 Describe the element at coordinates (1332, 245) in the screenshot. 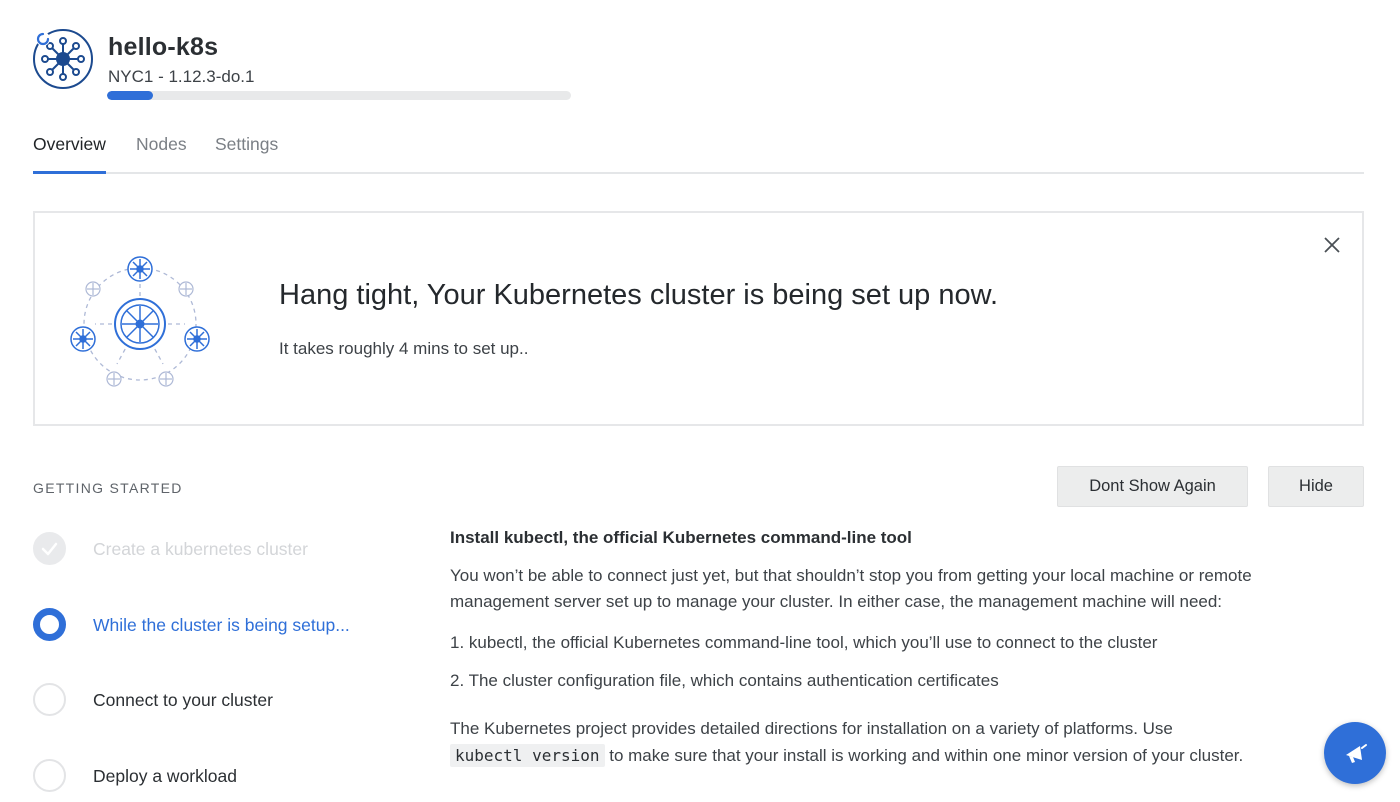

I see `close-icon` at that location.